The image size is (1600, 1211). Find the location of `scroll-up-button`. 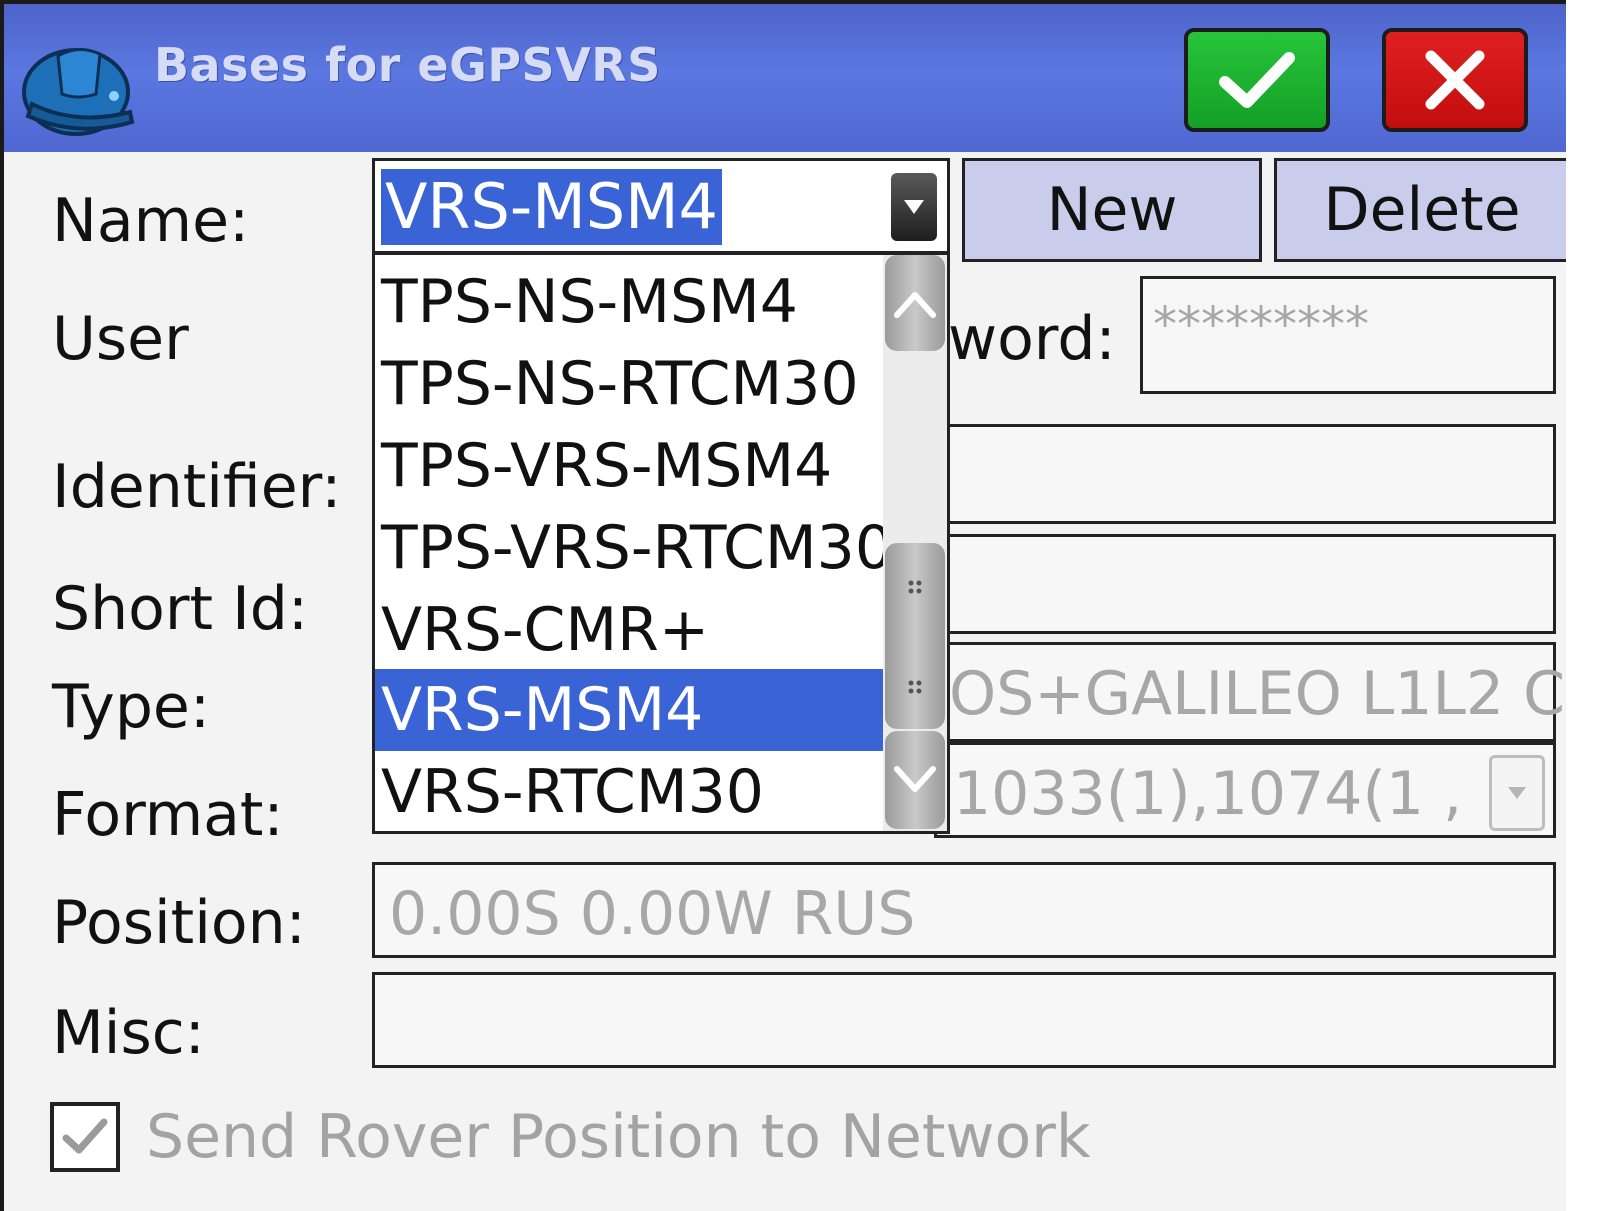

scroll-up-button is located at coordinates (915, 303).